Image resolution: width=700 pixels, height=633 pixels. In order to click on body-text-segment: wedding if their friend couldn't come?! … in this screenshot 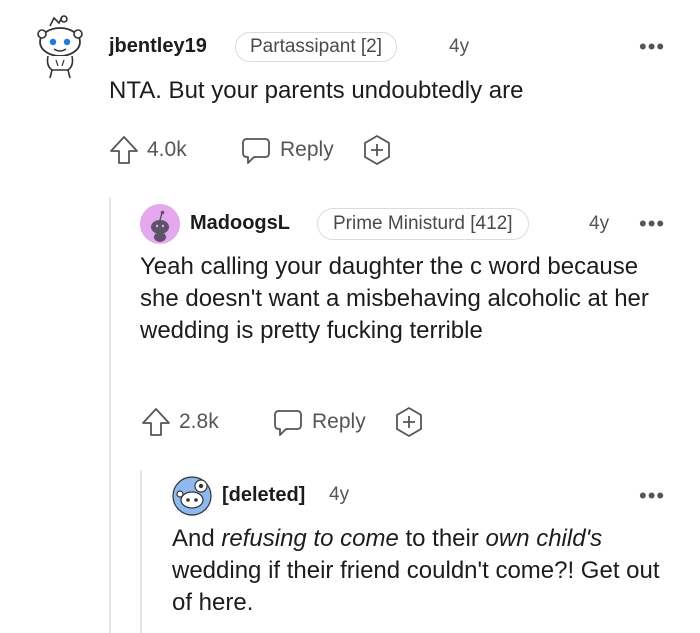, I will do `click(416, 586)`.